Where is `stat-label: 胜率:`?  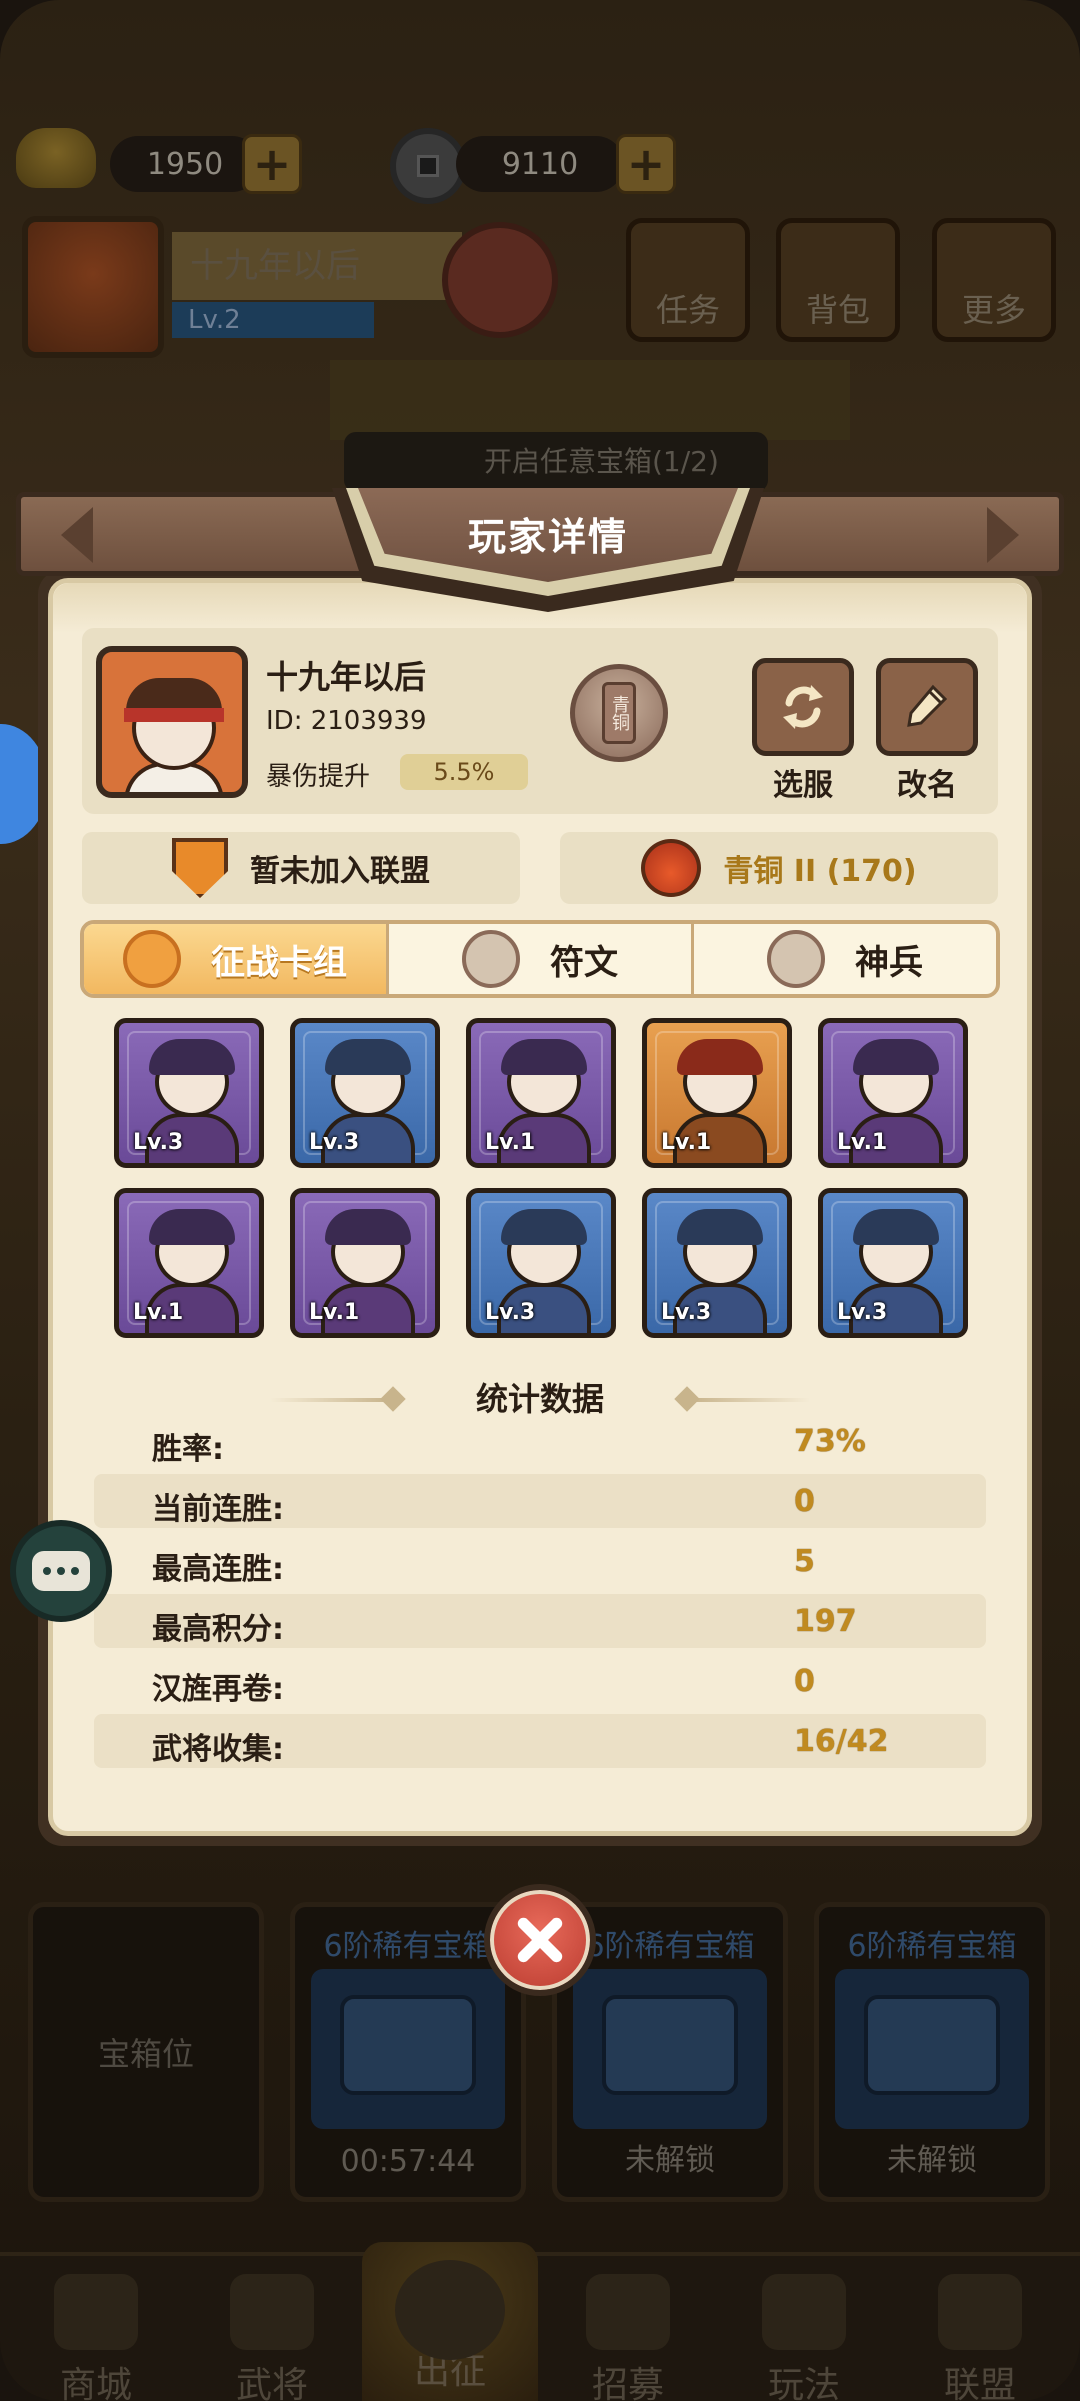 stat-label: 胜率: is located at coordinates (188, 1449).